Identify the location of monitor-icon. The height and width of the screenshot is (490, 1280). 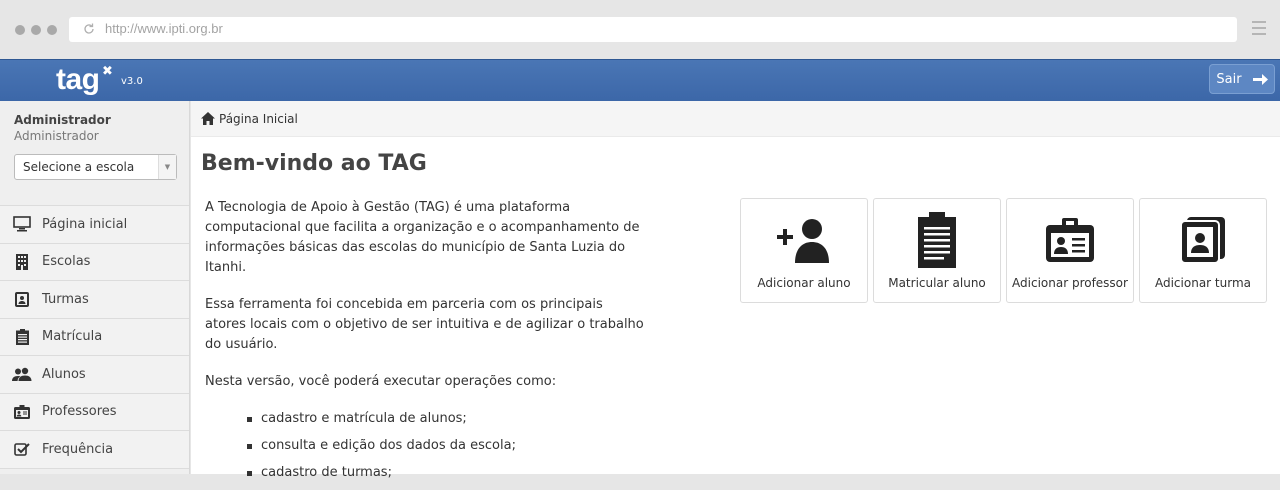
(22, 224).